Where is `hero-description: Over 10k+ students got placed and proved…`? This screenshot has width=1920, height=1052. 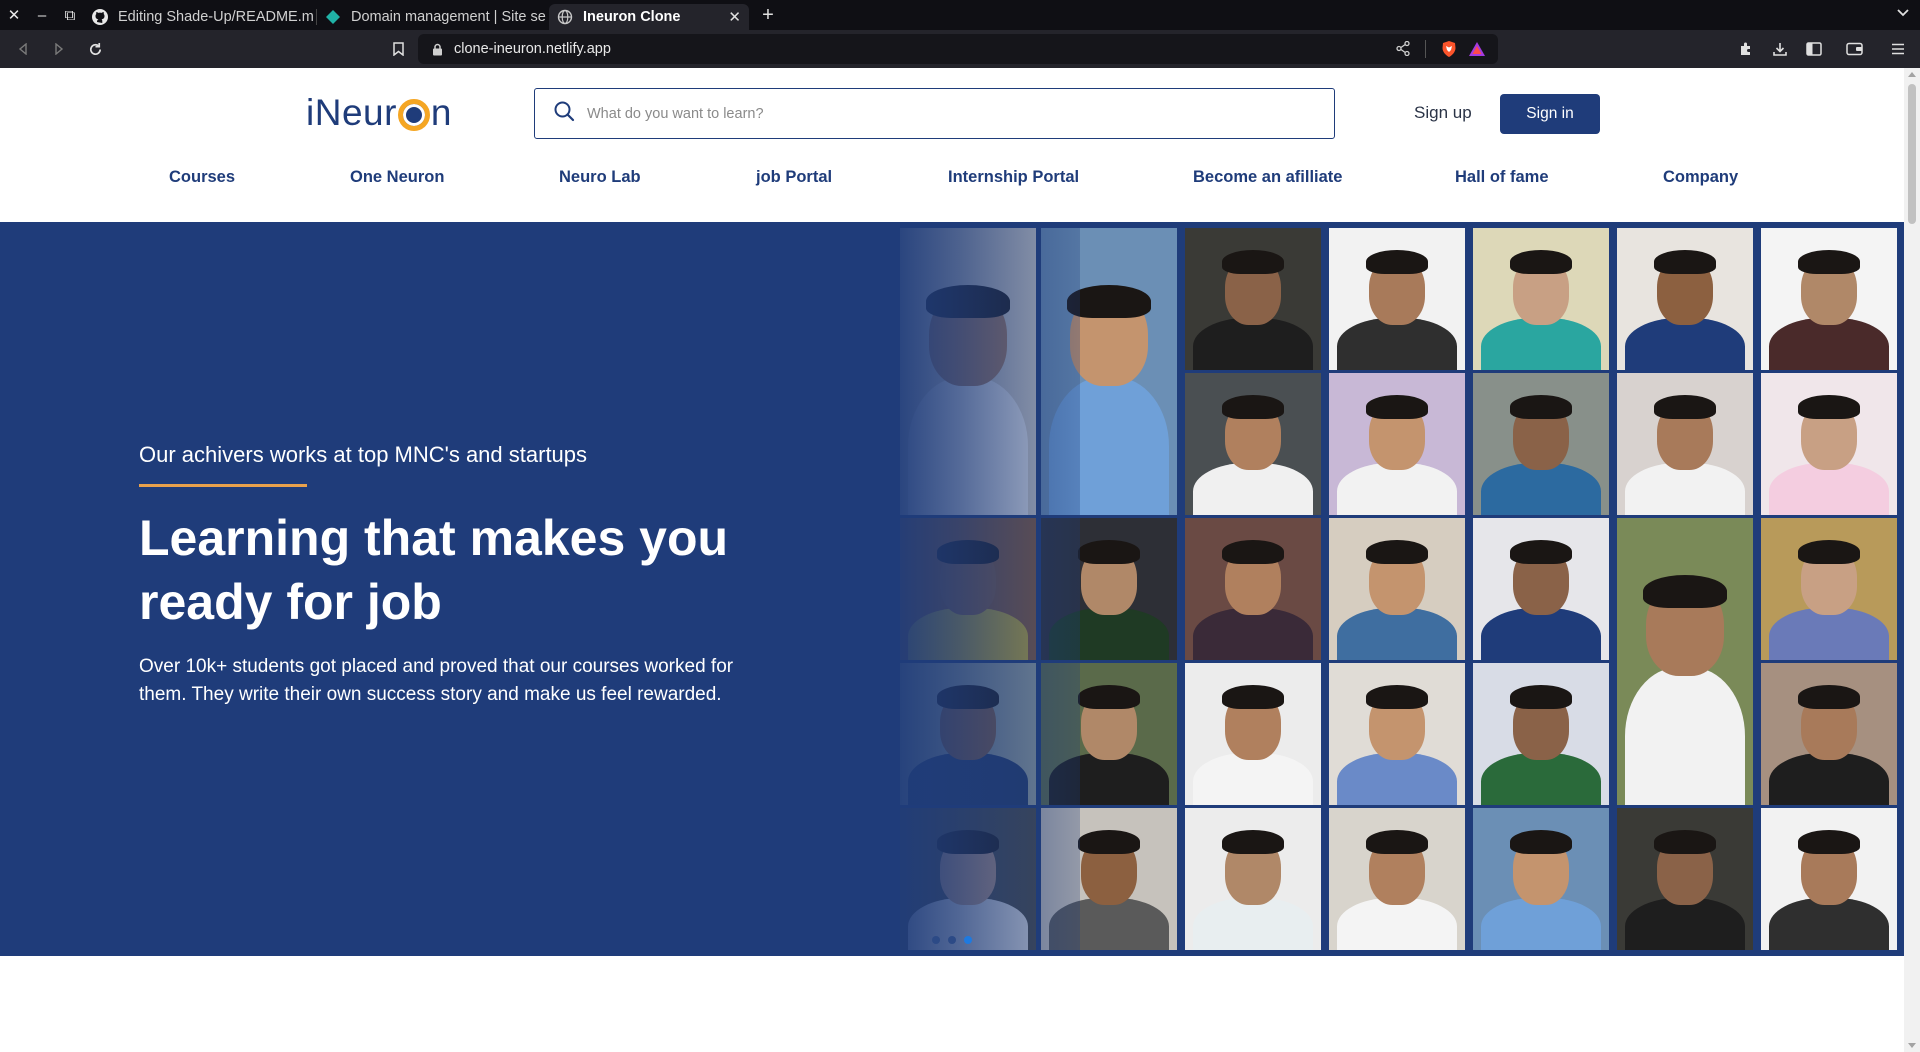 hero-description: Over 10k+ students got placed and proved… is located at coordinates (436, 680).